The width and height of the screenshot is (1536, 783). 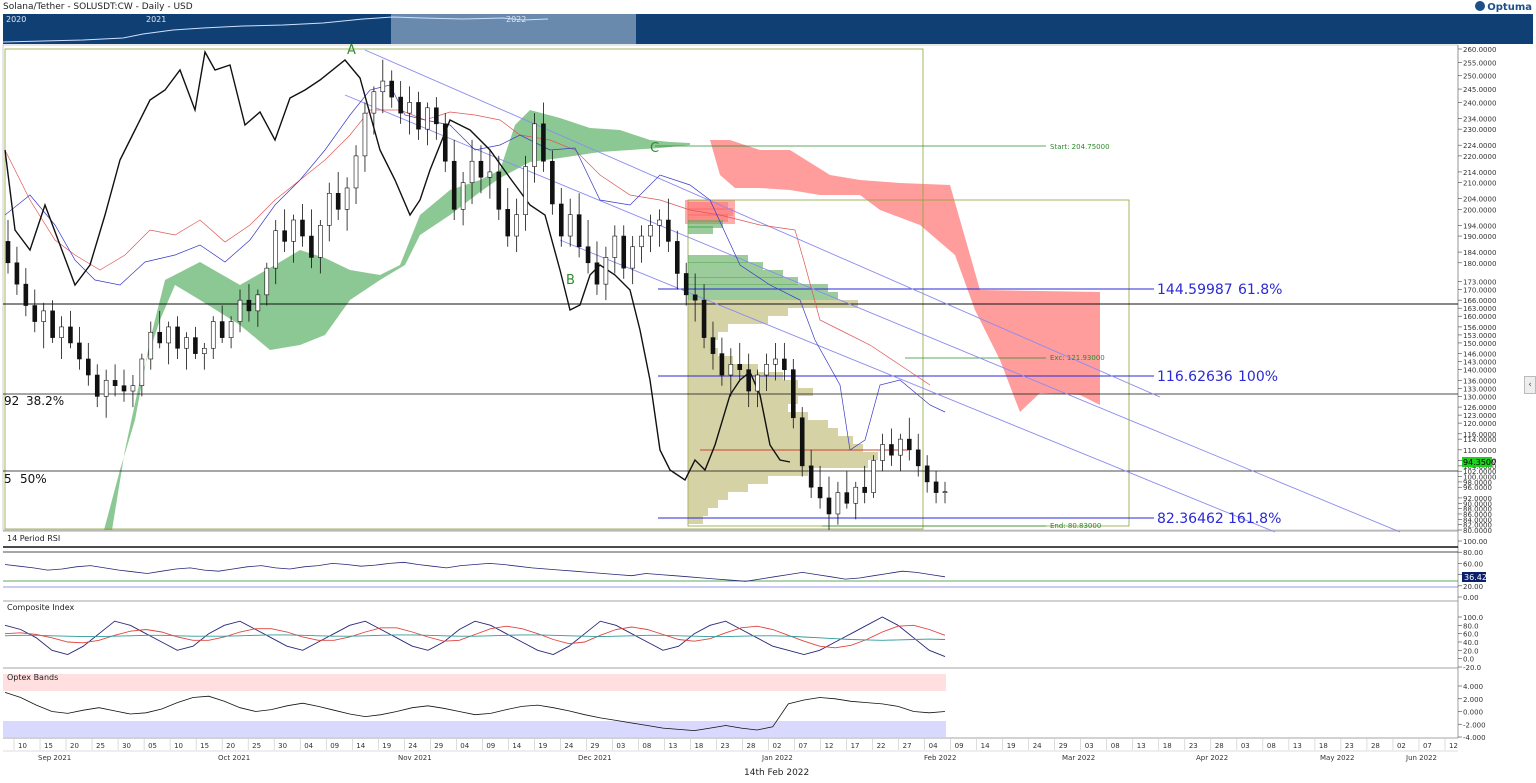 I want to click on month-label: Feb 2022, so click(x=940, y=758).